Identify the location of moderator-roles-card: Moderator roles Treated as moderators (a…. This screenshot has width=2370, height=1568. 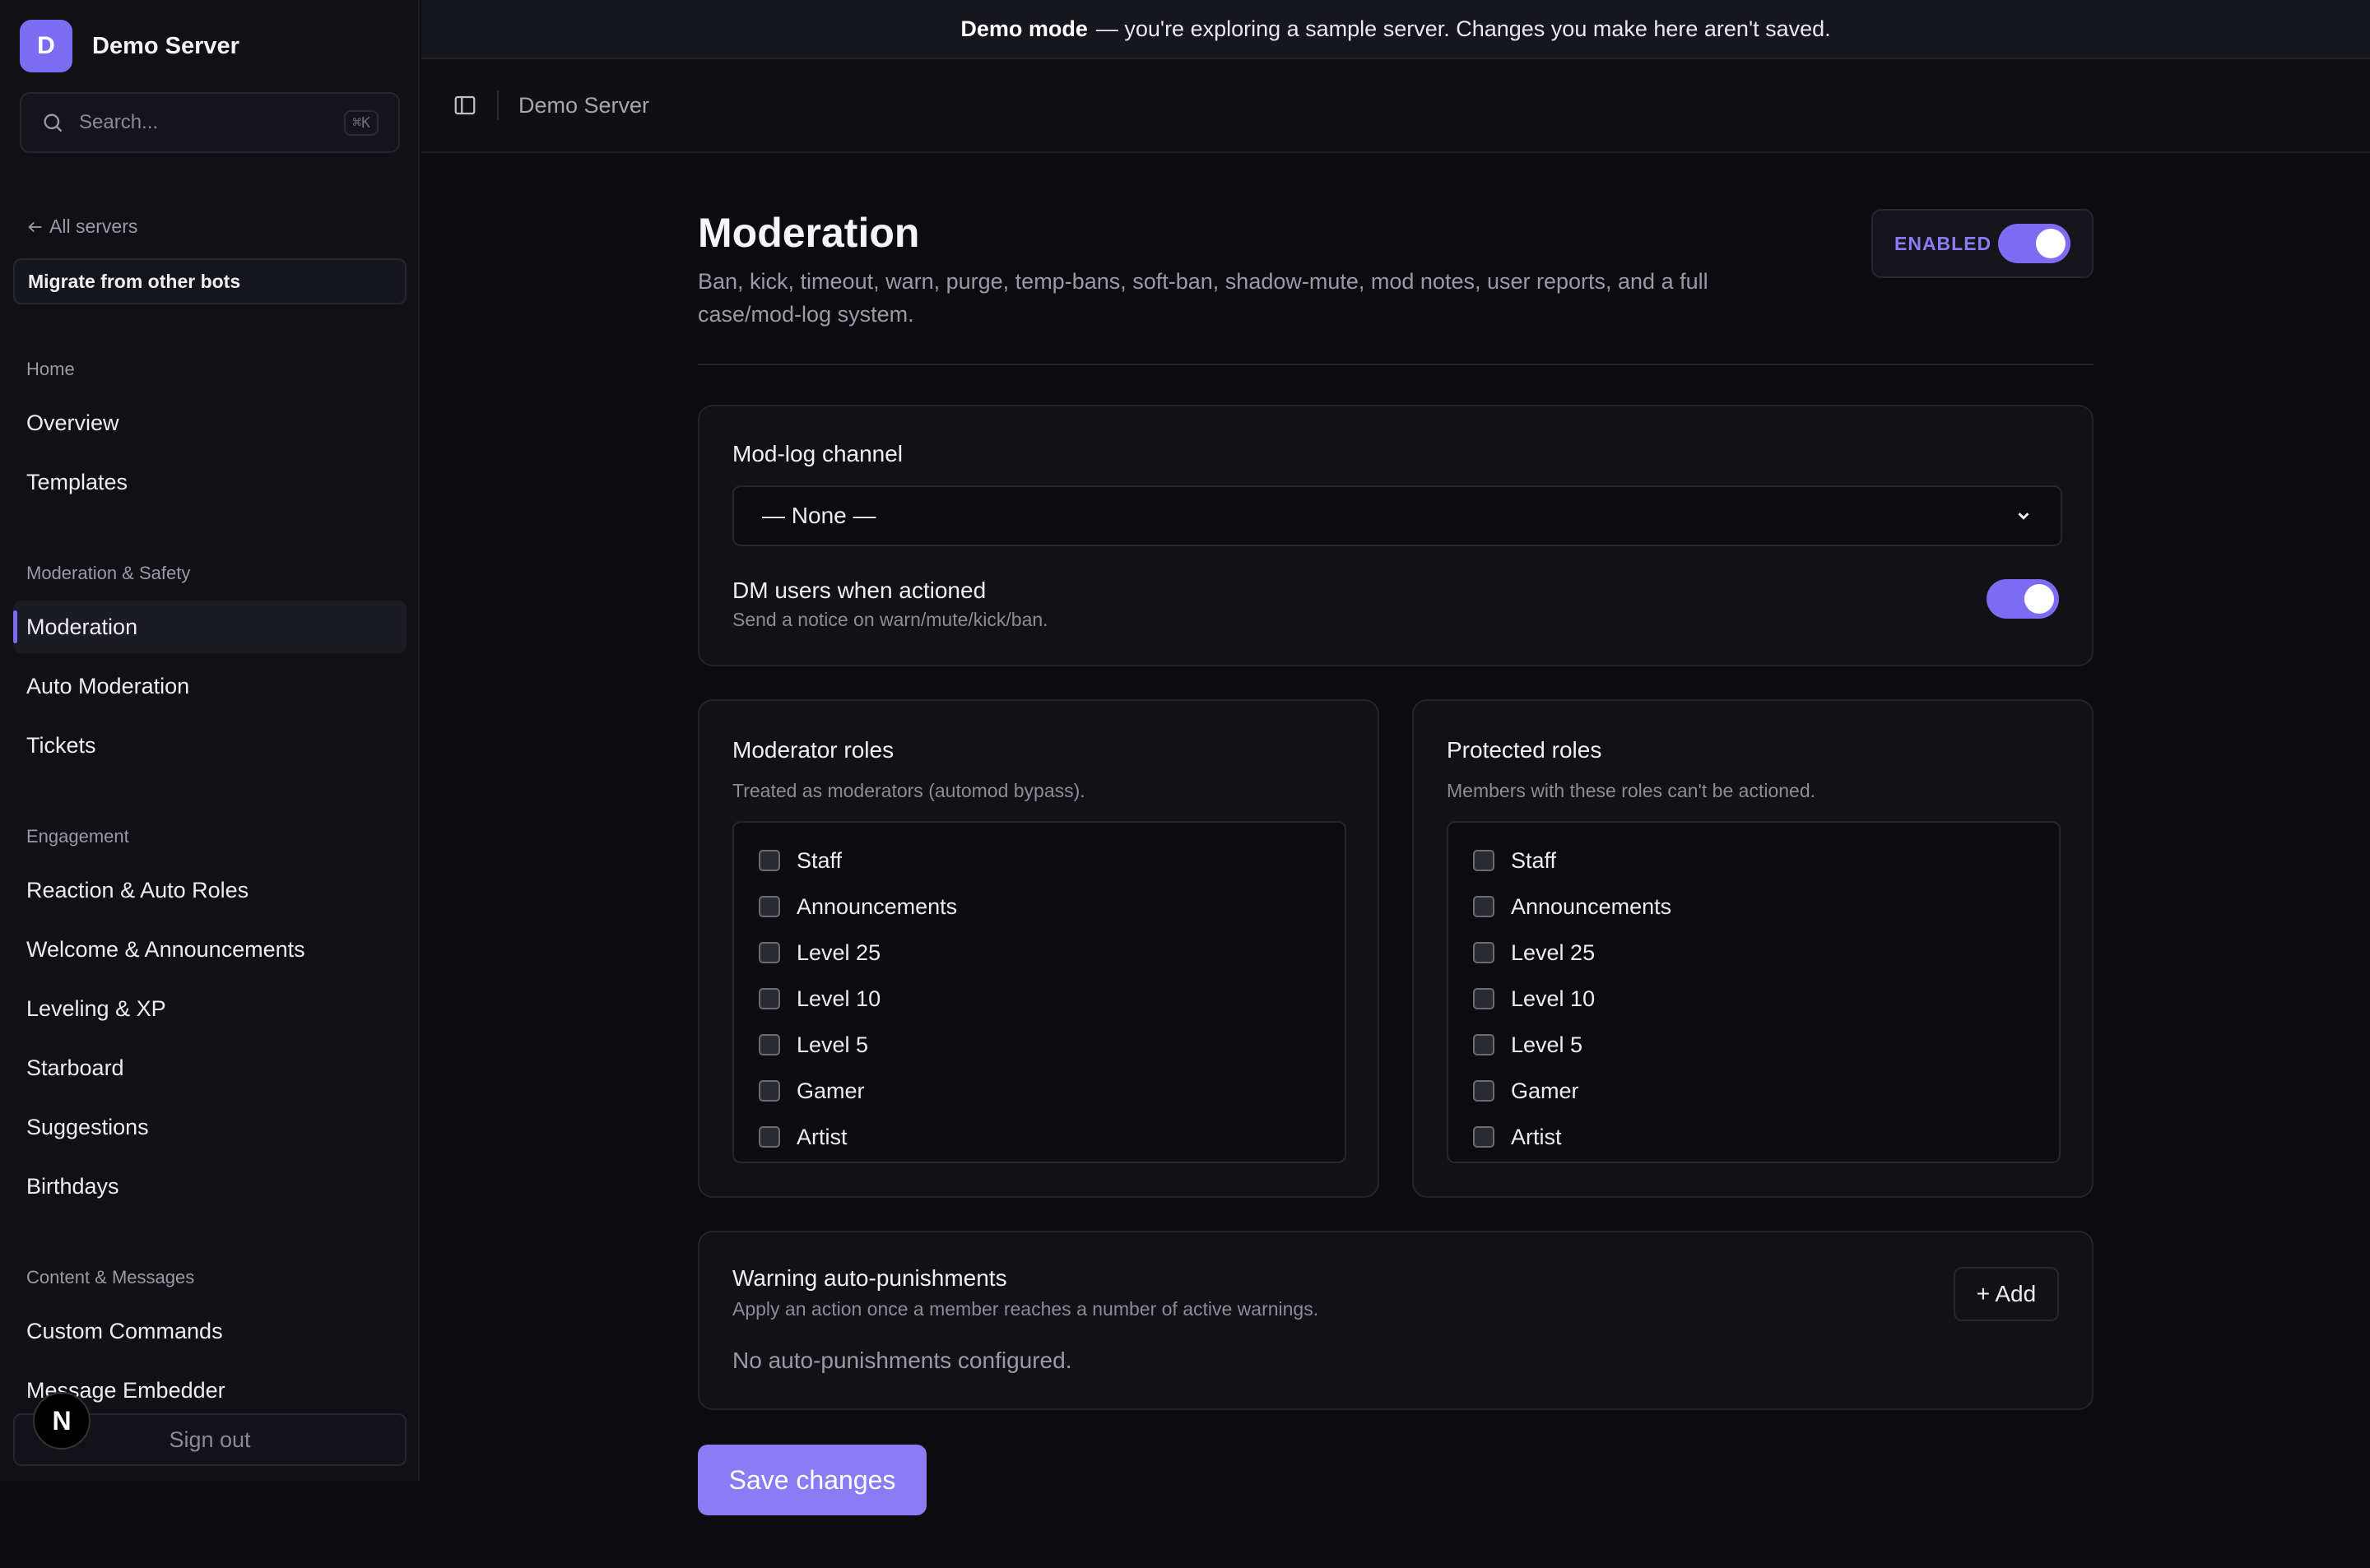
(1038, 948).